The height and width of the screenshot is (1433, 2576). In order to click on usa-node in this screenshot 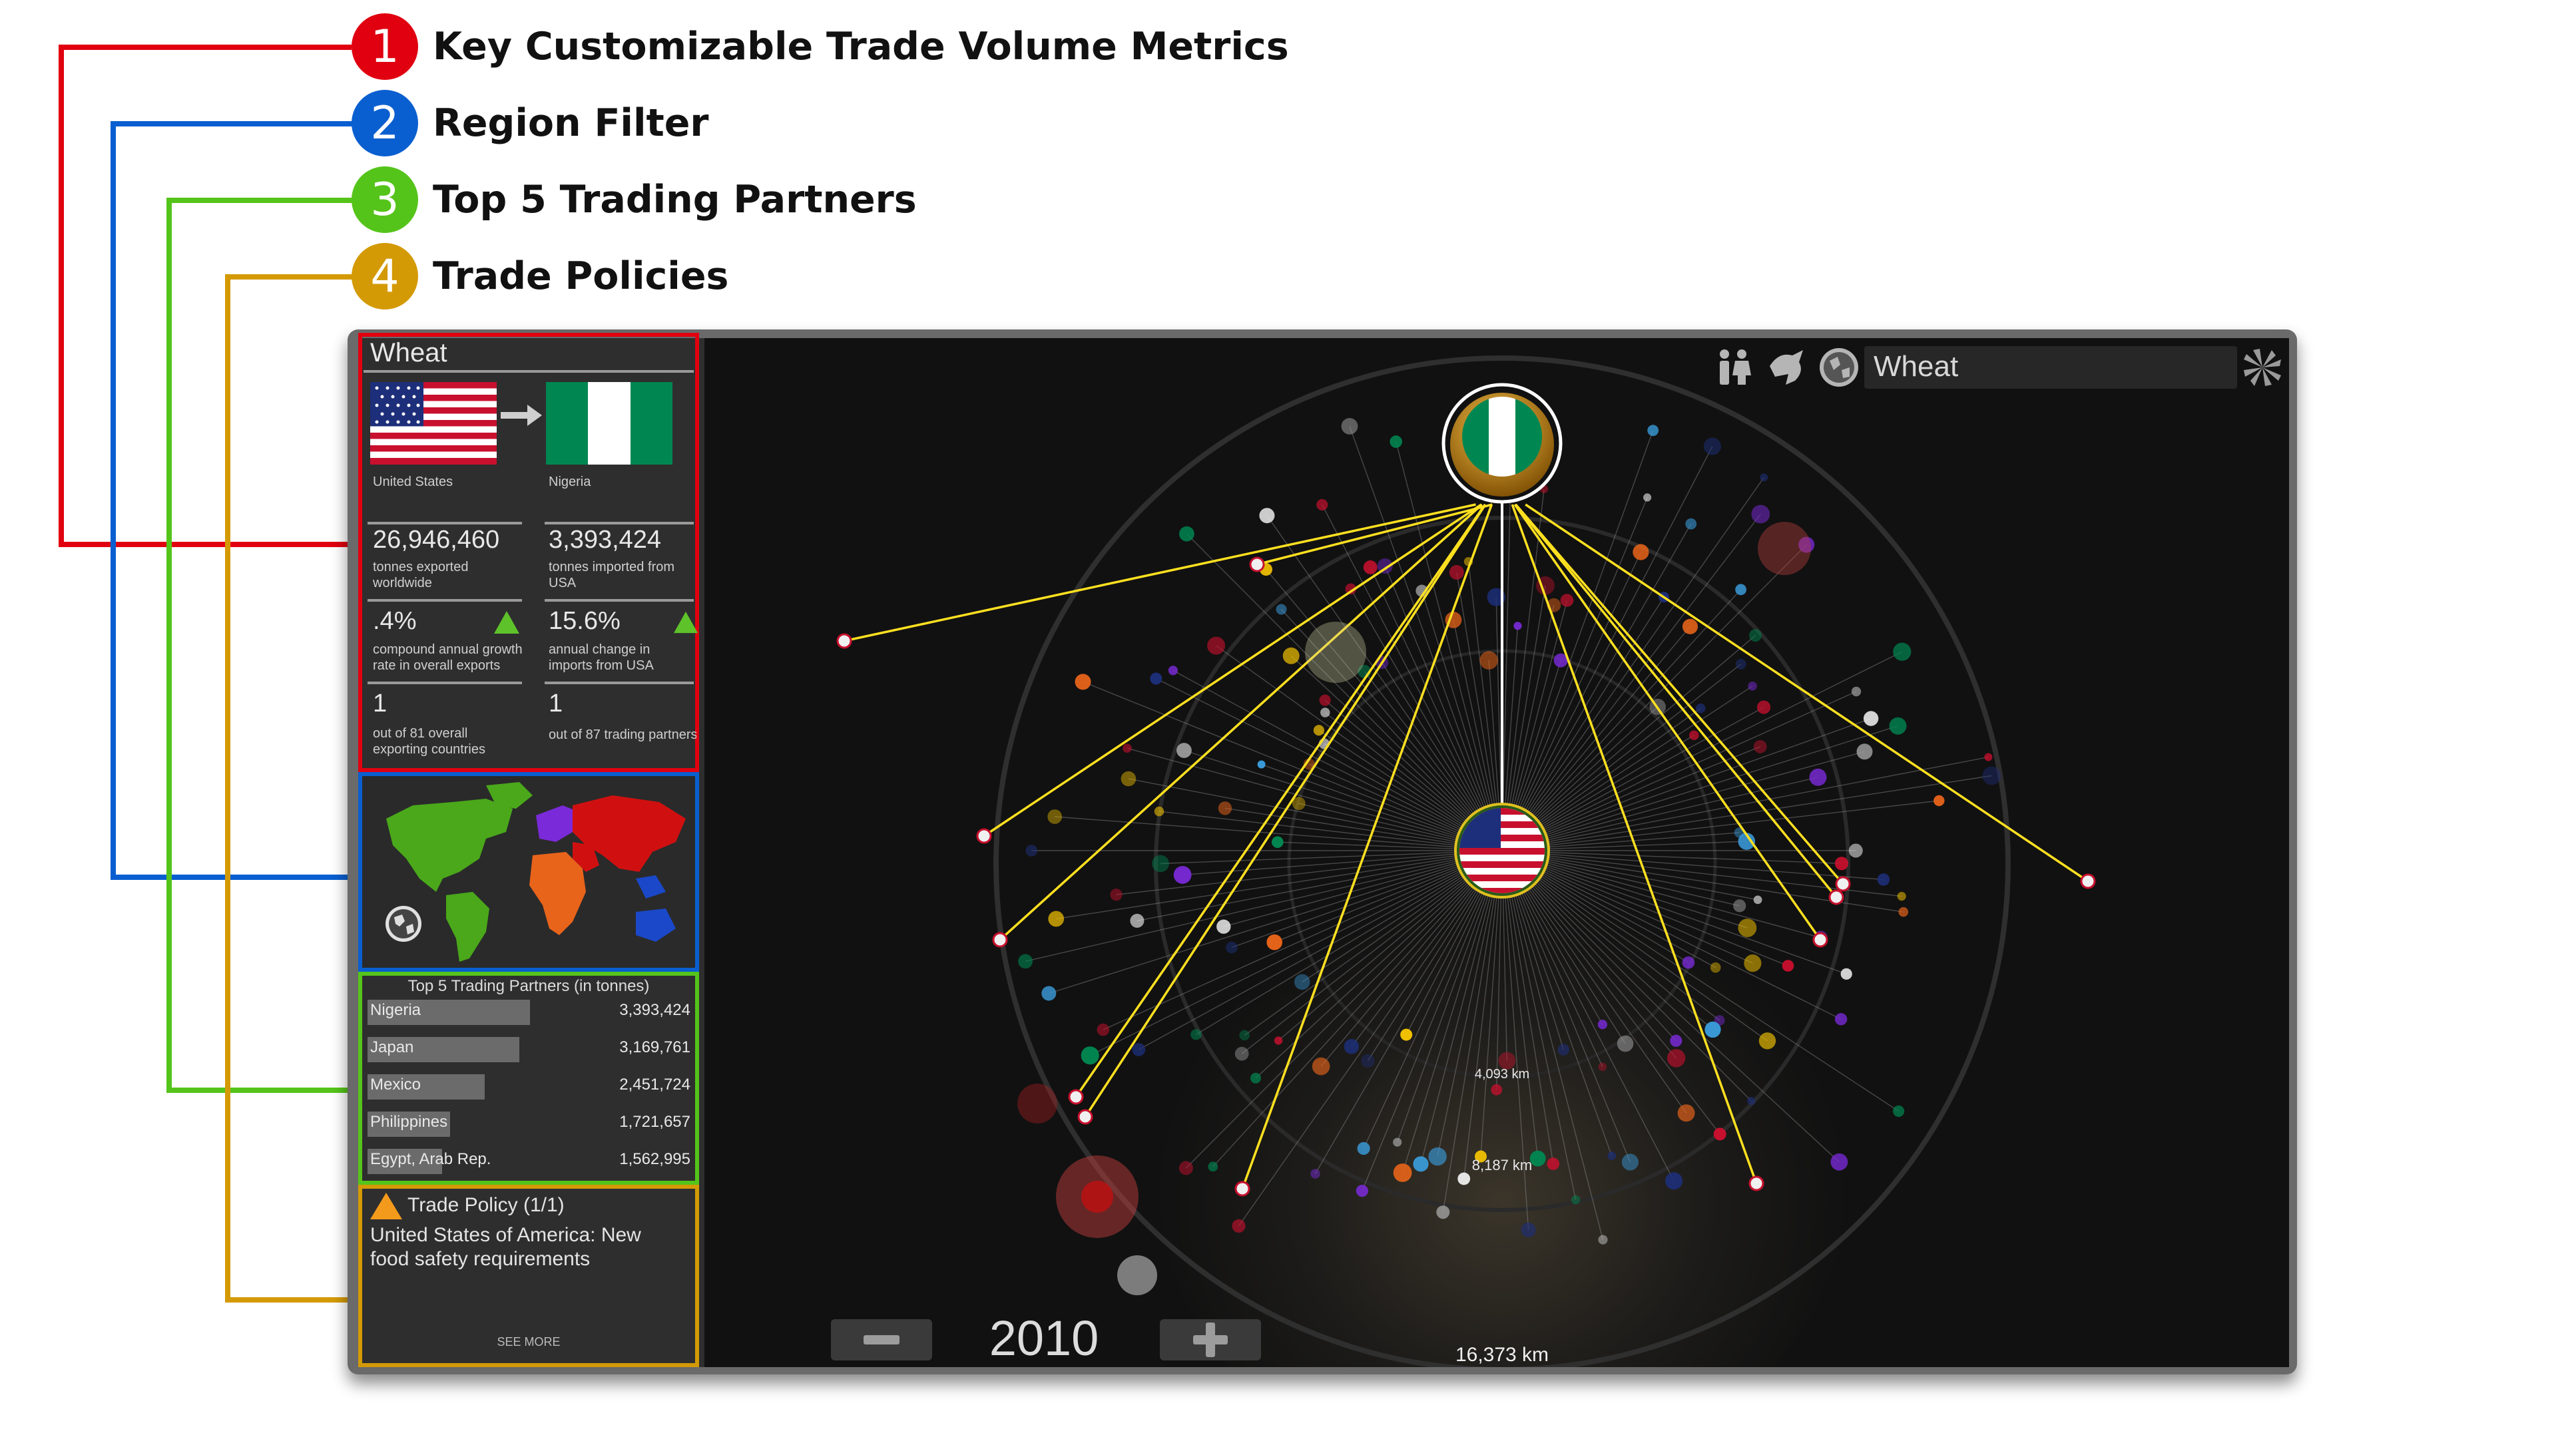, I will do `click(1502, 851)`.